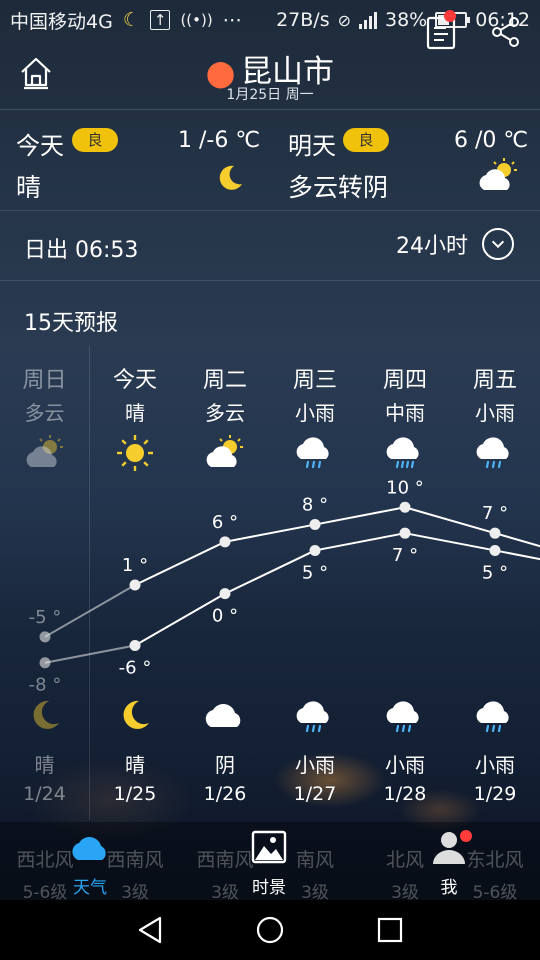 The height and width of the screenshot is (960, 540). What do you see at coordinates (270, 109) in the screenshot?
I see `header-divider` at bounding box center [270, 109].